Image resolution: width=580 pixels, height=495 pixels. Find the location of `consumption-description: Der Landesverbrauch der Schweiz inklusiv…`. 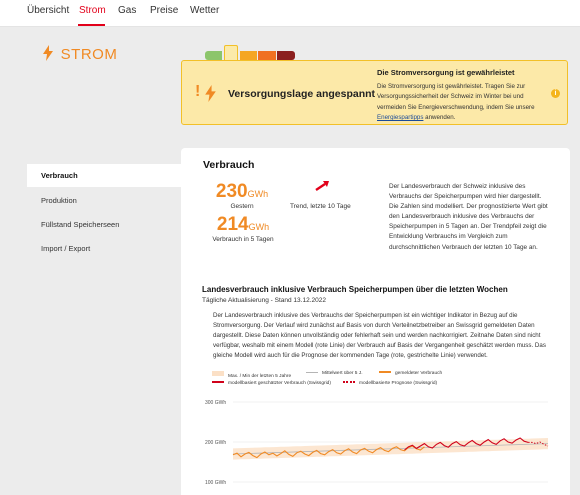

consumption-description: Der Landesverbrauch der Schweiz inklusiv… is located at coordinates (468, 217).